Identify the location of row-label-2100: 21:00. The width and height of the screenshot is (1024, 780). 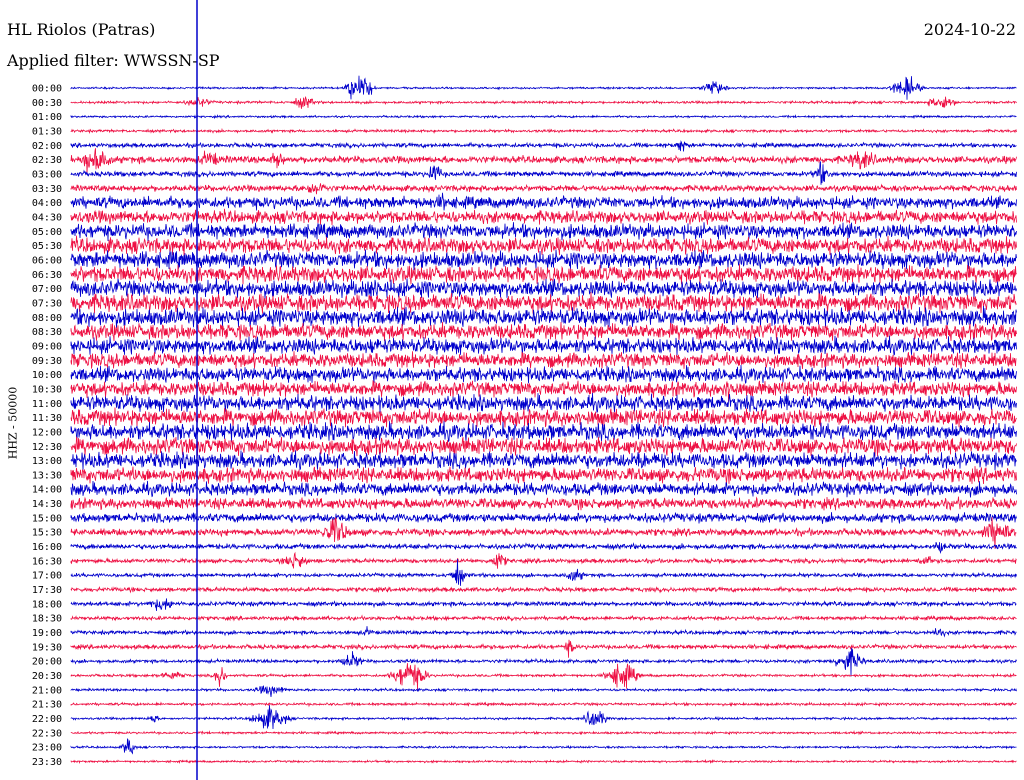
(47, 690).